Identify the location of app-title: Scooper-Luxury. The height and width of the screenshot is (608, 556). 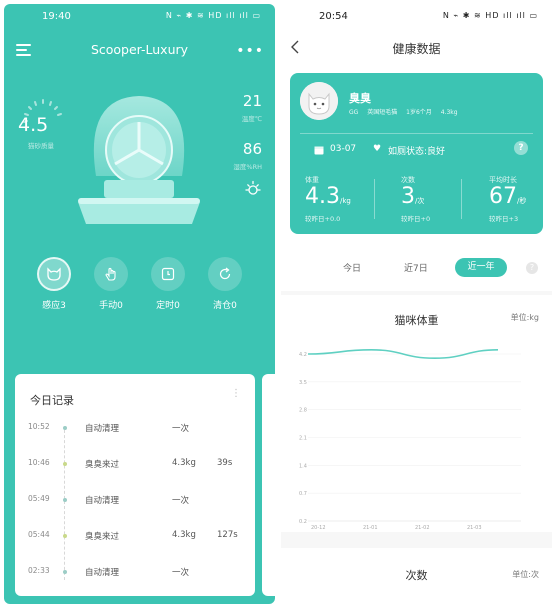
(139, 49).